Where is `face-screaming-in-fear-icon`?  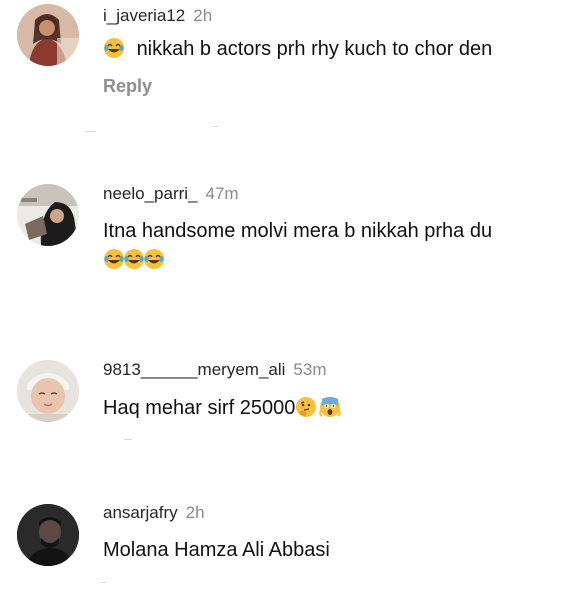
face-screaming-in-fear-icon is located at coordinates (330, 407).